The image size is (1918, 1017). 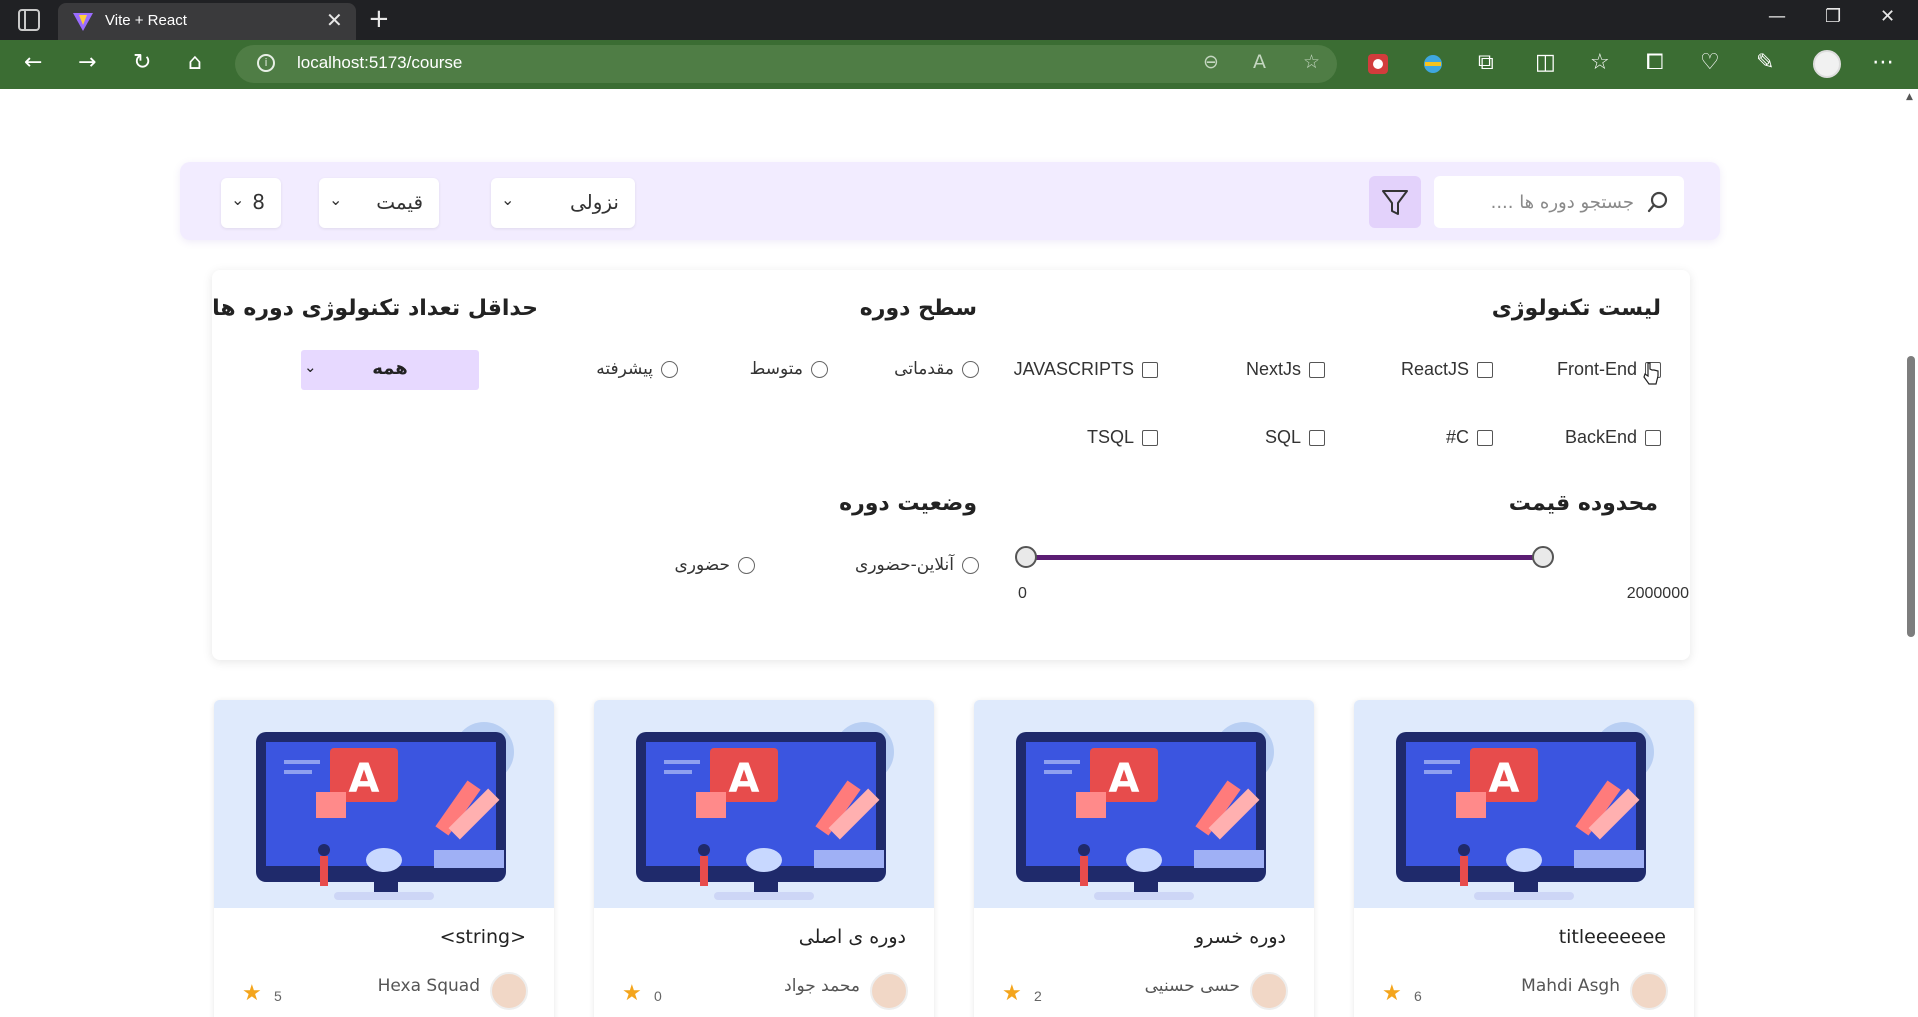 What do you see at coordinates (789, 369) in the screenshot?
I see `level-option-intermediate: متوسط` at bounding box center [789, 369].